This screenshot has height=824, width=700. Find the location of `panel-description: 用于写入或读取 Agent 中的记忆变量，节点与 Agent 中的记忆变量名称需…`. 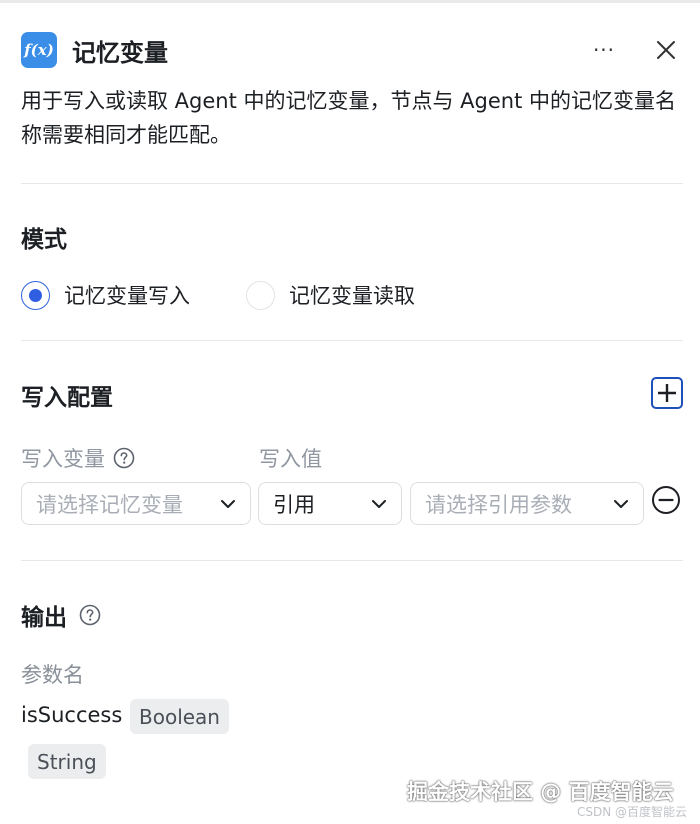

panel-description: 用于写入或读取 Agent 中的记忆变量，节点与 Agent 中的记忆变量名称需… is located at coordinates (349, 118).